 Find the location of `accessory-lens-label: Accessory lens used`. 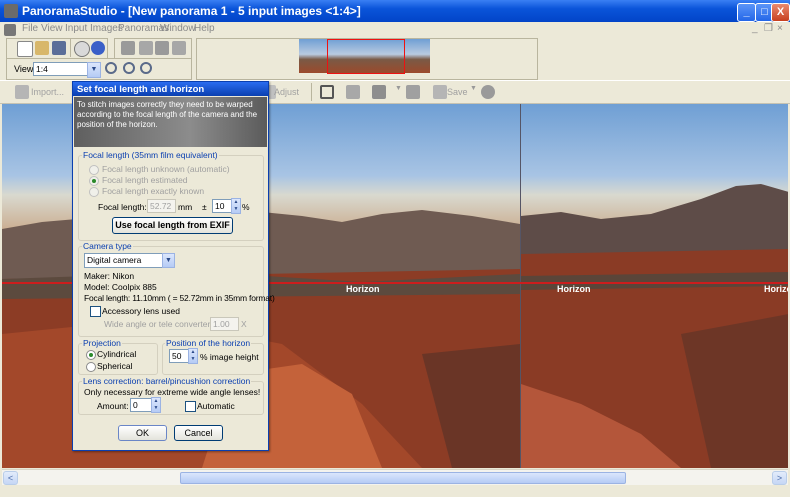

accessory-lens-label: Accessory lens used is located at coordinates (141, 311).